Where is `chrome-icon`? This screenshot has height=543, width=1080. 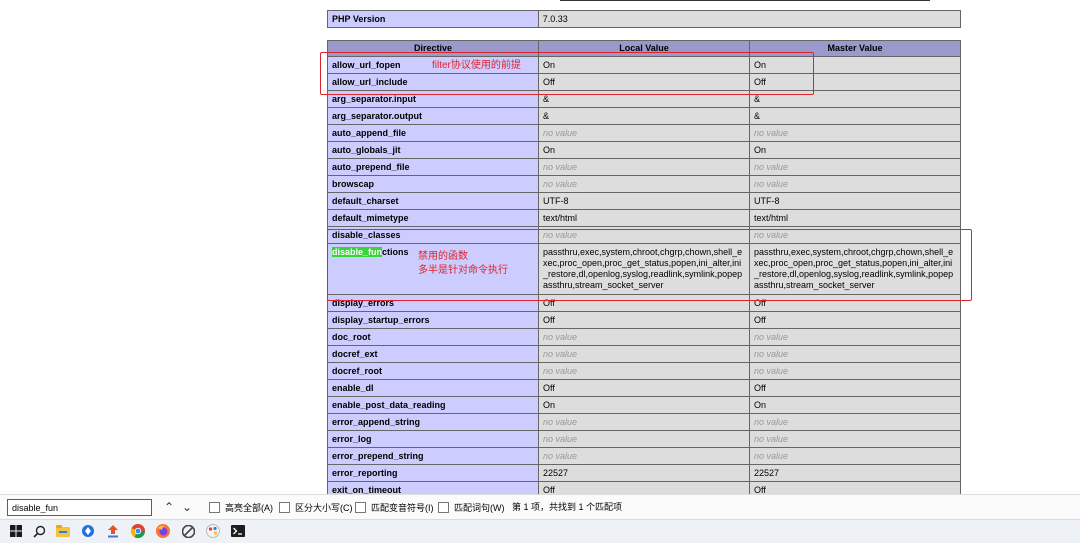
chrome-icon is located at coordinates (138, 531).